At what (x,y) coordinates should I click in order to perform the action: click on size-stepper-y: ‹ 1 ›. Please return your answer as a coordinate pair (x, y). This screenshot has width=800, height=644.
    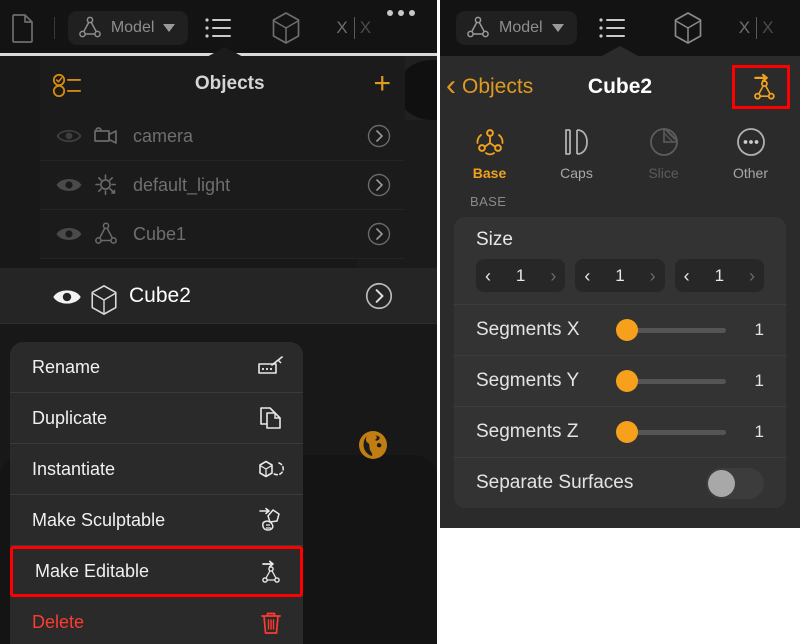
    Looking at the image, I should click on (620, 275).